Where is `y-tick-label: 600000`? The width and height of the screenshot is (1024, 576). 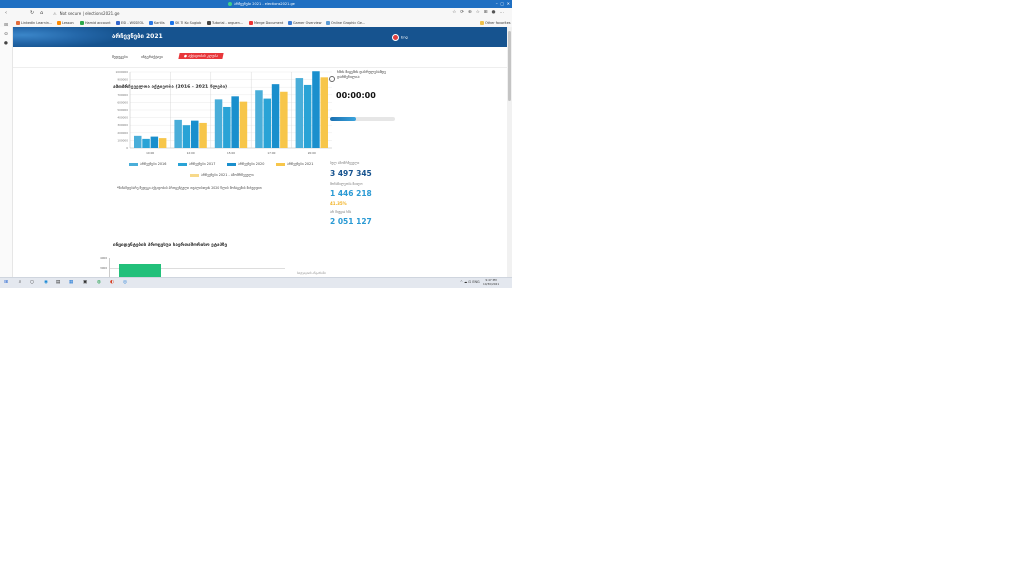 y-tick-label: 600000 is located at coordinates (122, 102).